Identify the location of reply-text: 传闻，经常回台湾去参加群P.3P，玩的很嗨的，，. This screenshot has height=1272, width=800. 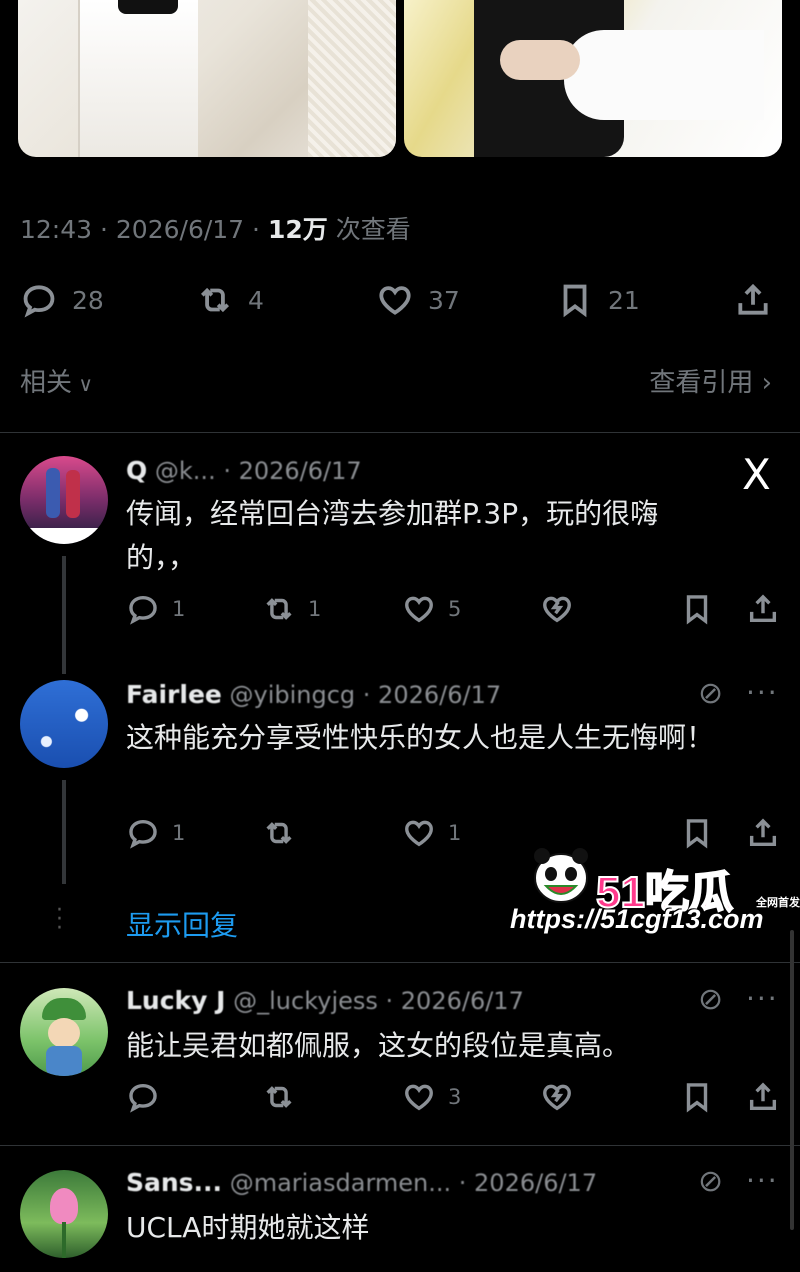
(392, 535).